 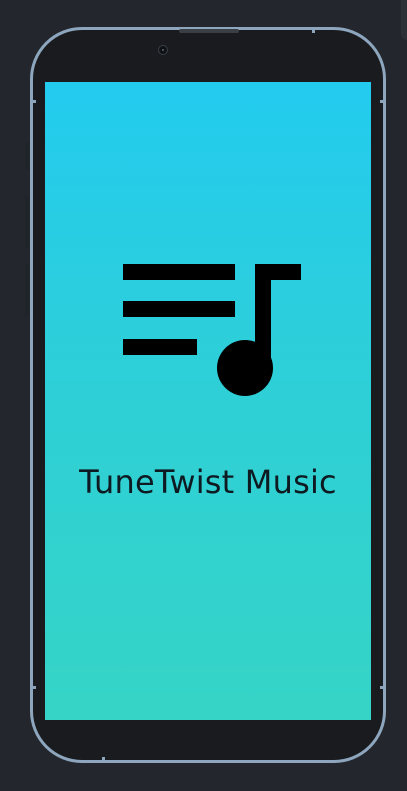 I want to click on volume-down-button, so click(x=27, y=290).